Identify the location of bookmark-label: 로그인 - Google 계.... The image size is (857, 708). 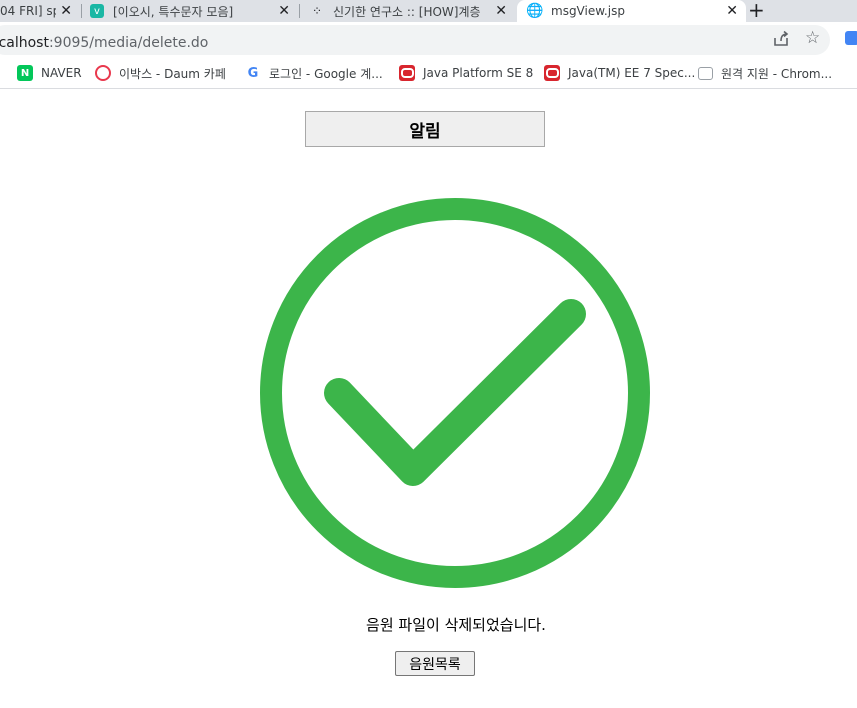
(326, 73).